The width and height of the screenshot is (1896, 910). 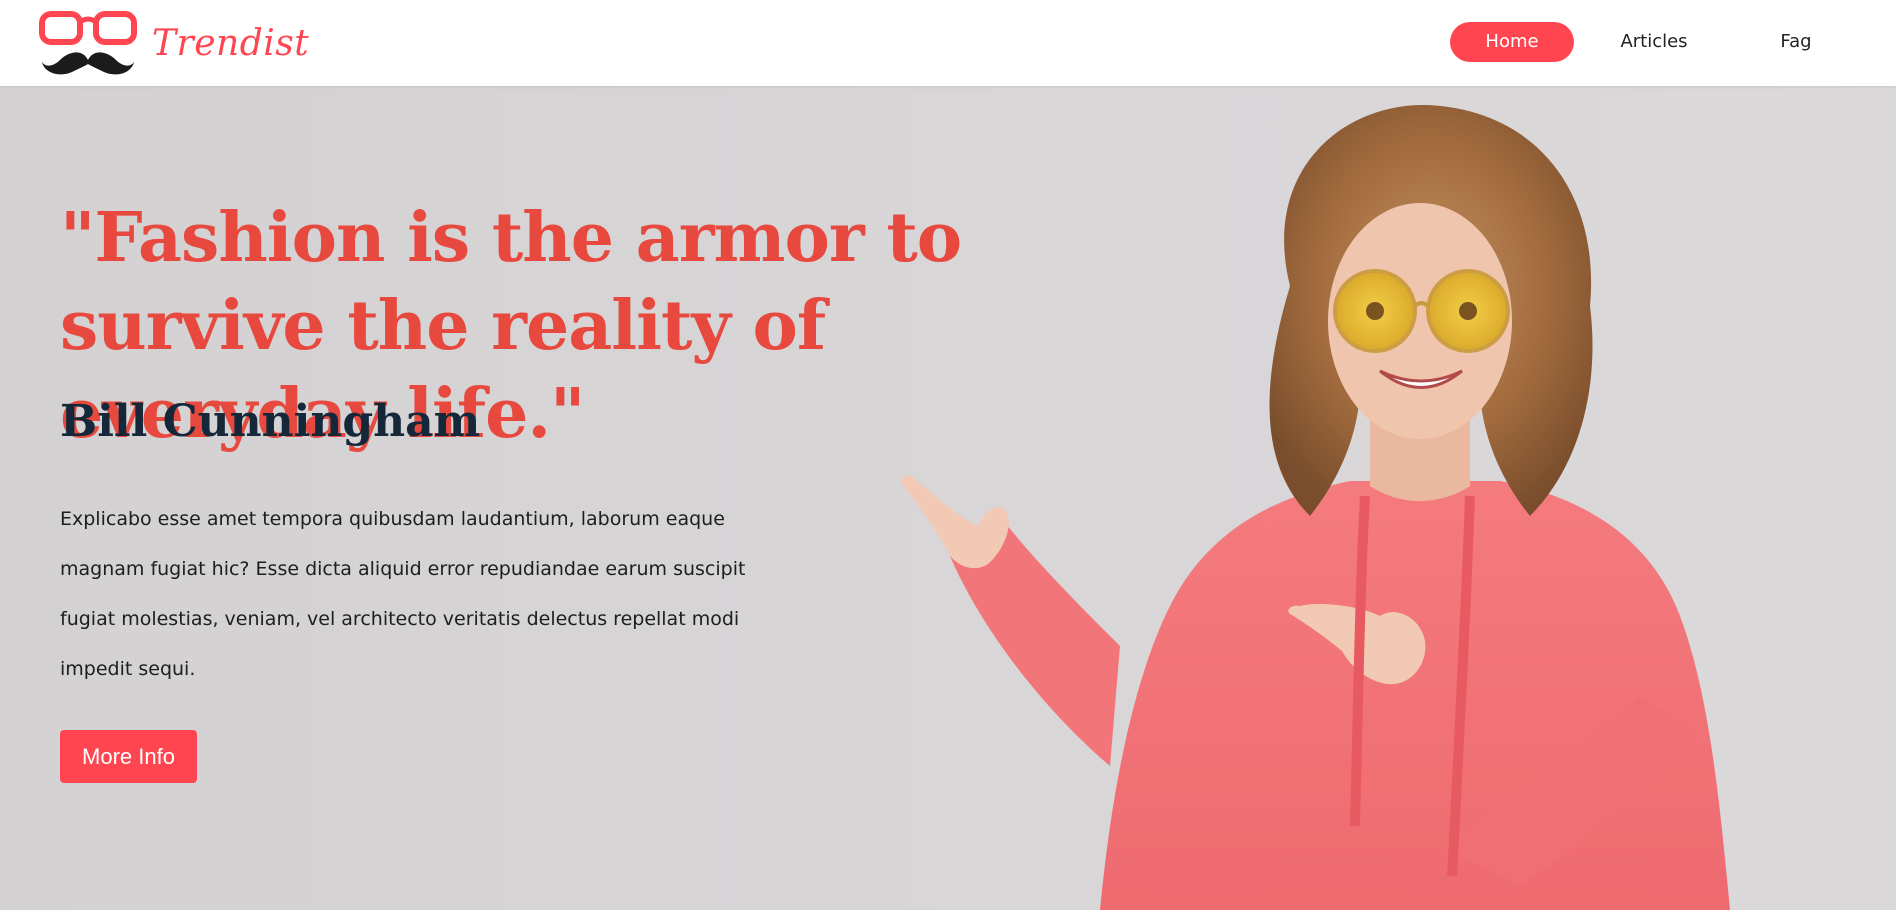 I want to click on main-nav: Home Articles Fag, so click(x=1648, y=42).